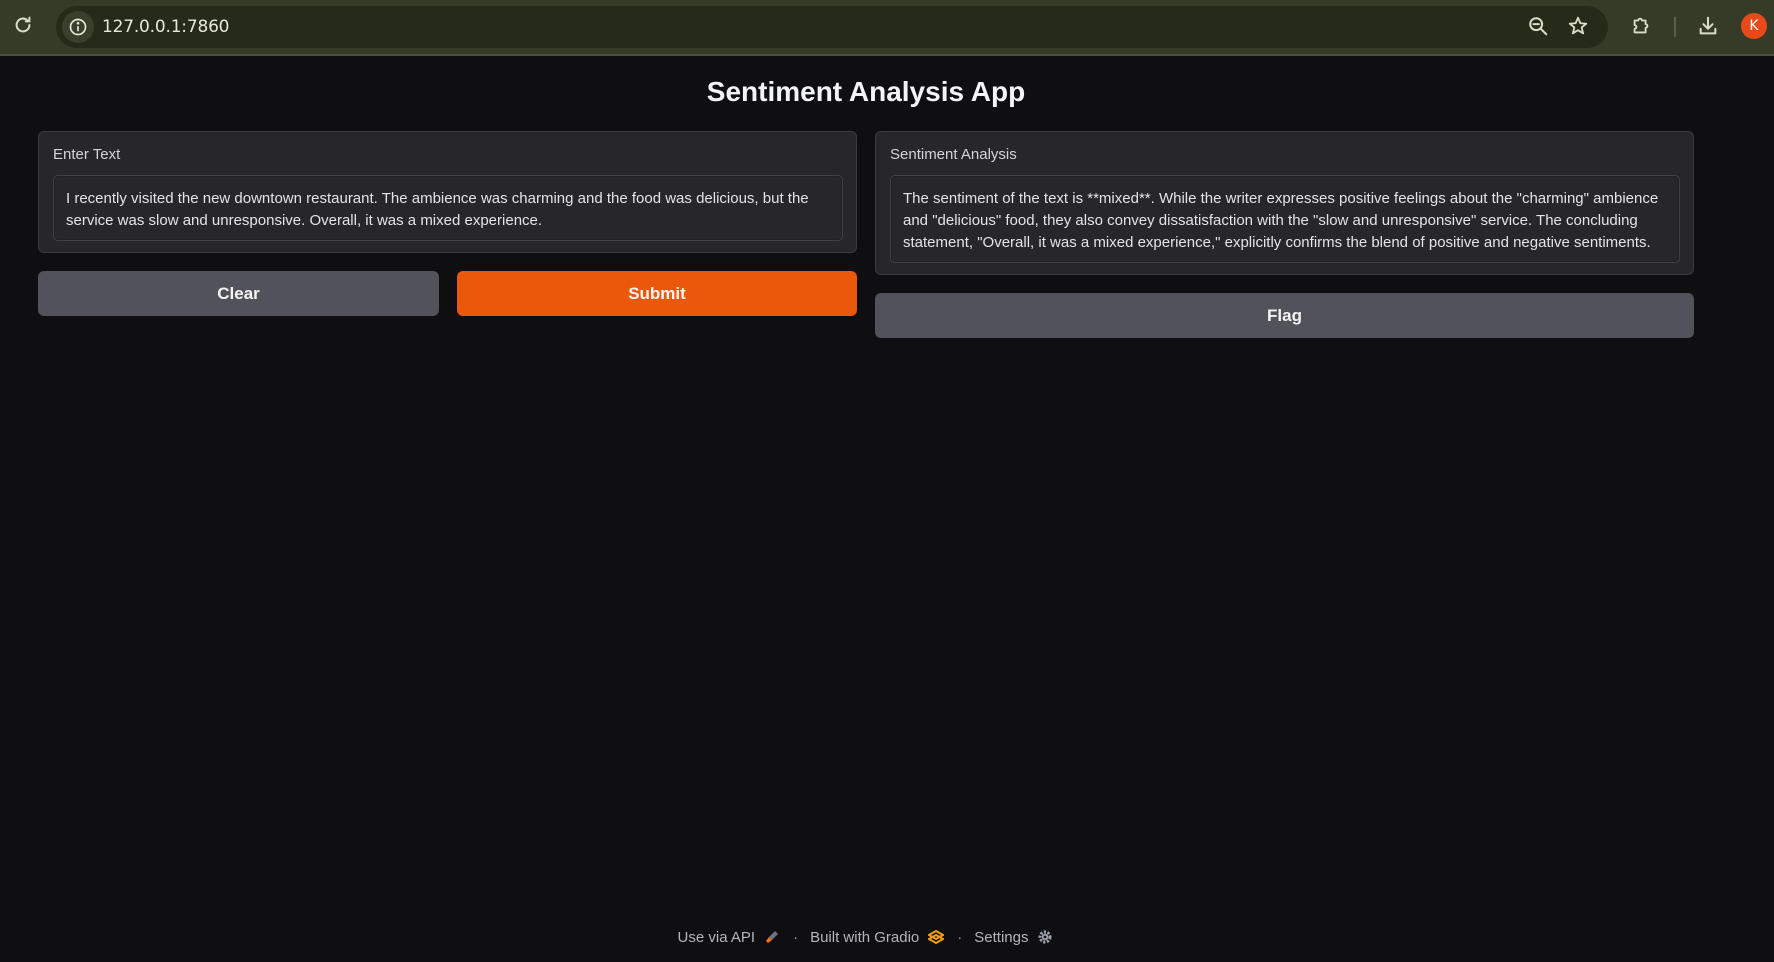 The height and width of the screenshot is (962, 1774). I want to click on input-label: Enter Text, so click(87, 154).